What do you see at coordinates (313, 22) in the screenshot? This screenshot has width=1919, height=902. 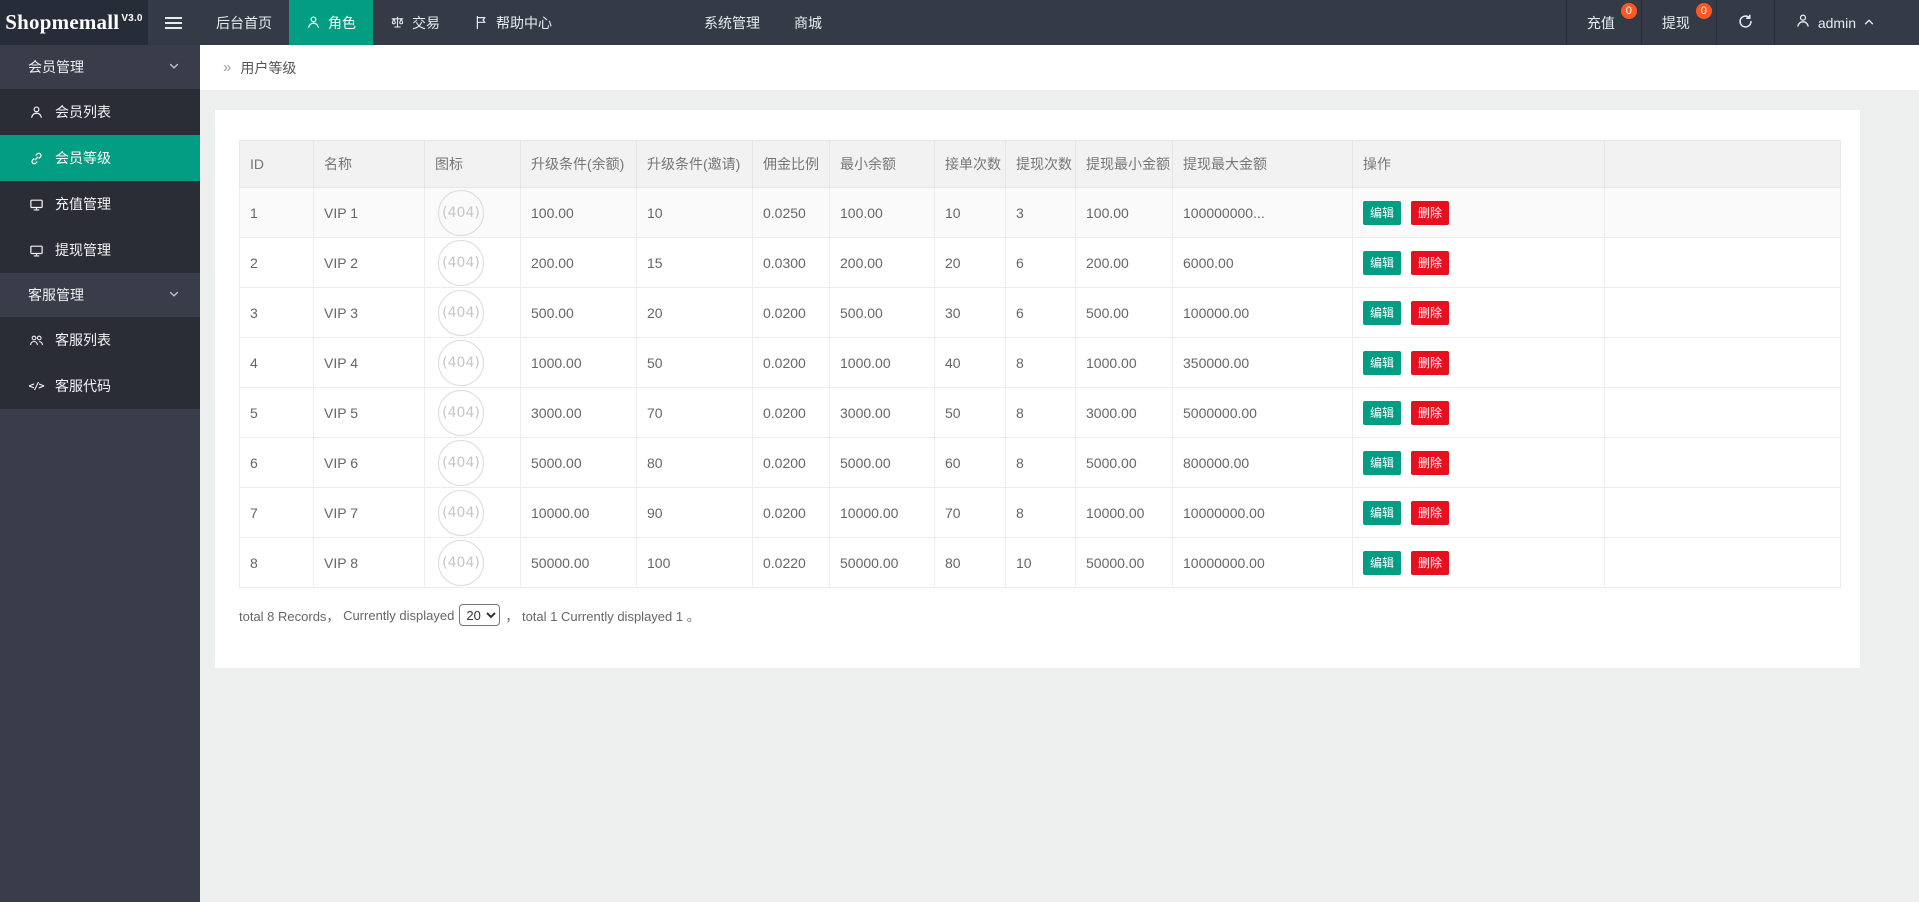 I see `person-icon` at bounding box center [313, 22].